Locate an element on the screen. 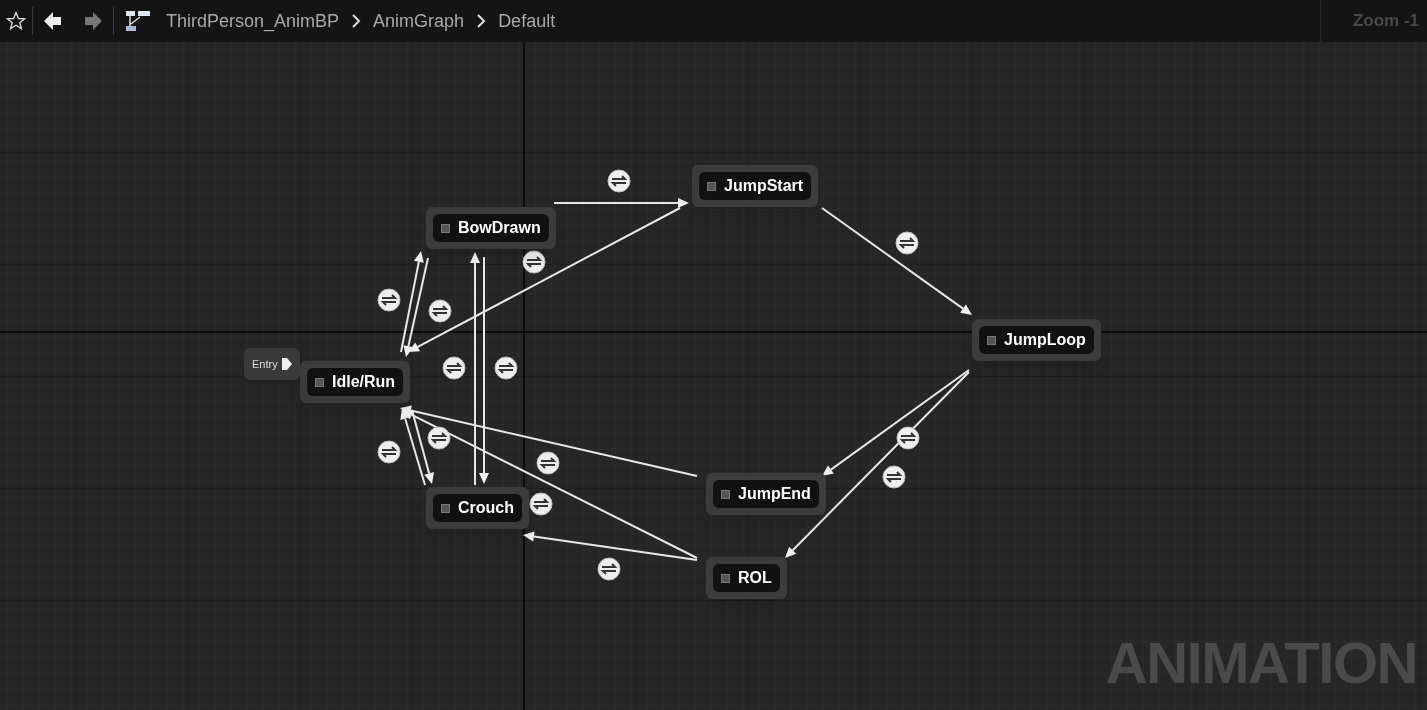 Image resolution: width=1427 pixels, height=710 pixels. state-node: ROL is located at coordinates (746, 578).